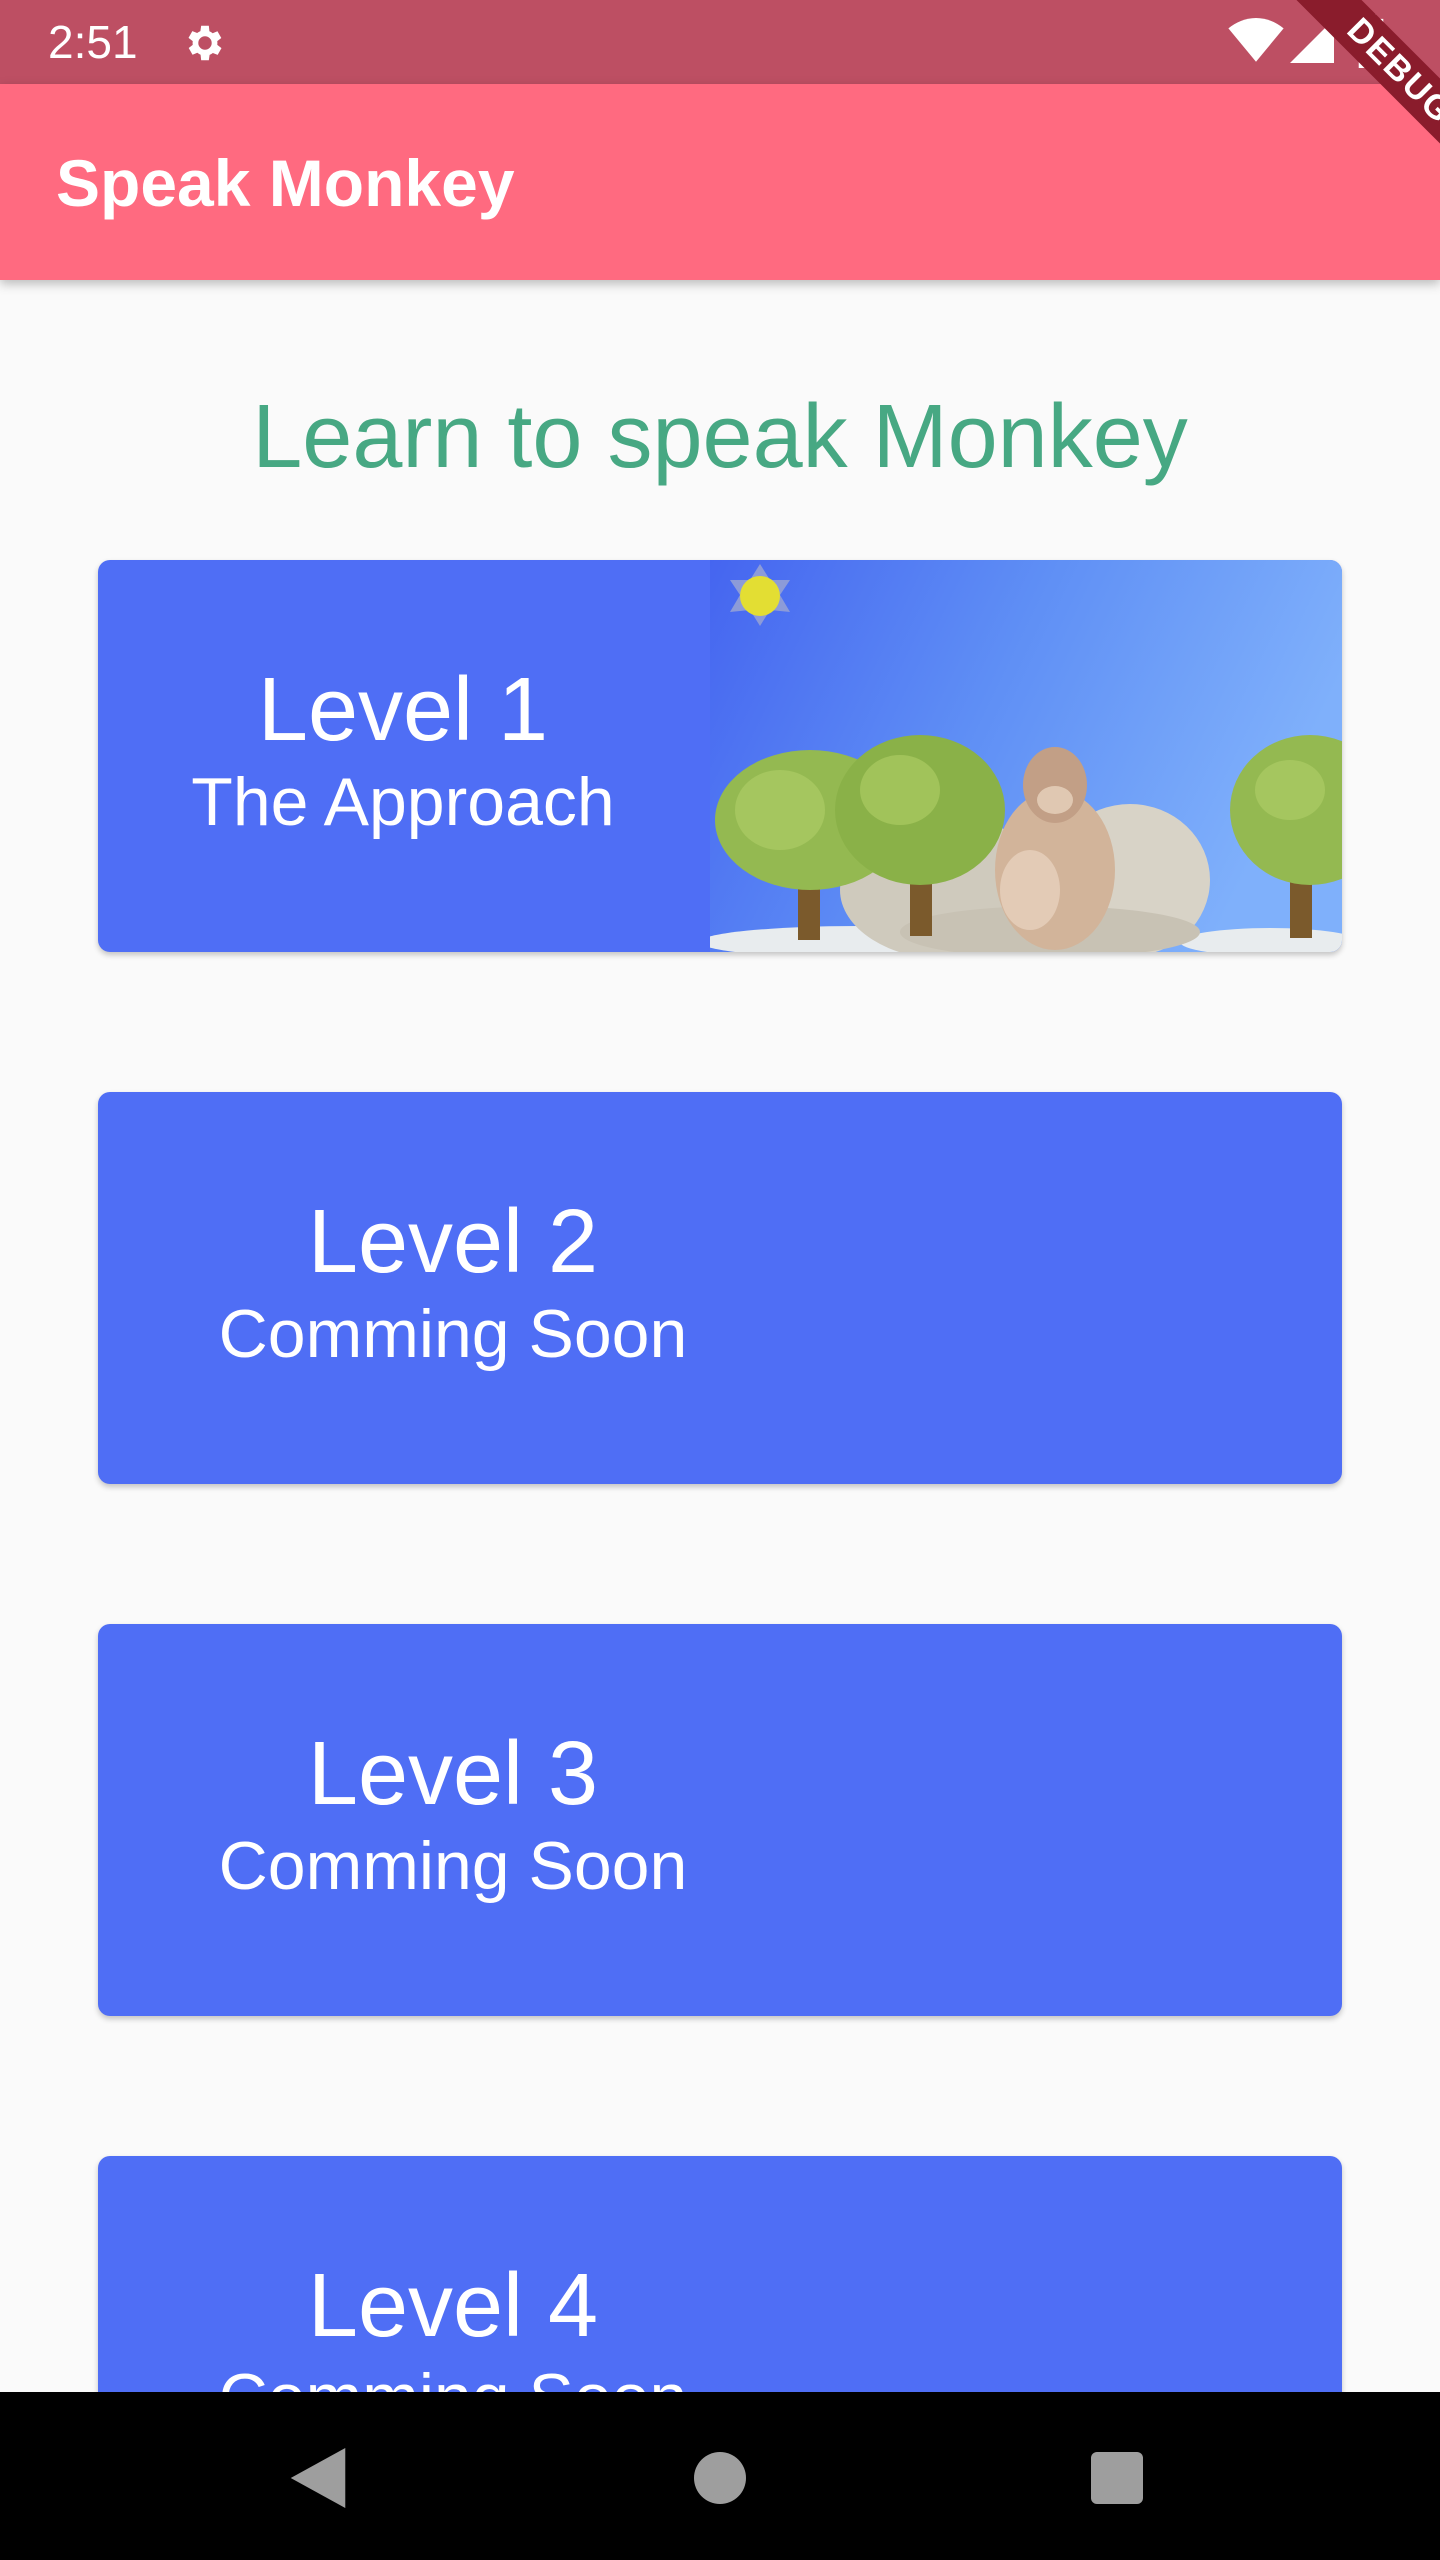  Describe the element at coordinates (453, 1774) in the screenshot. I see `level-title: Level 3` at that location.